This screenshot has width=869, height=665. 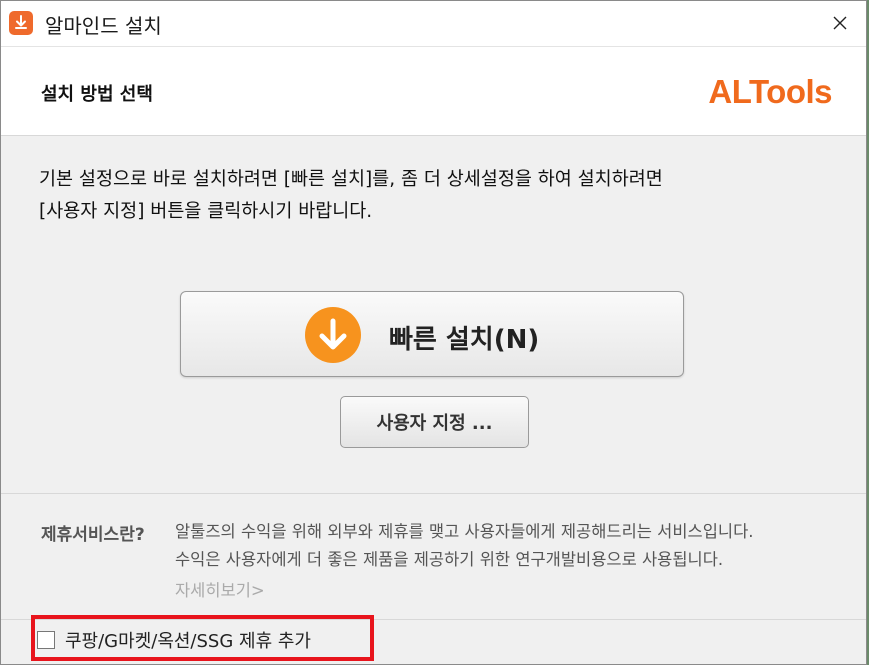 What do you see at coordinates (220, 589) in the screenshot?
I see `details-link: 자세히보기>` at bounding box center [220, 589].